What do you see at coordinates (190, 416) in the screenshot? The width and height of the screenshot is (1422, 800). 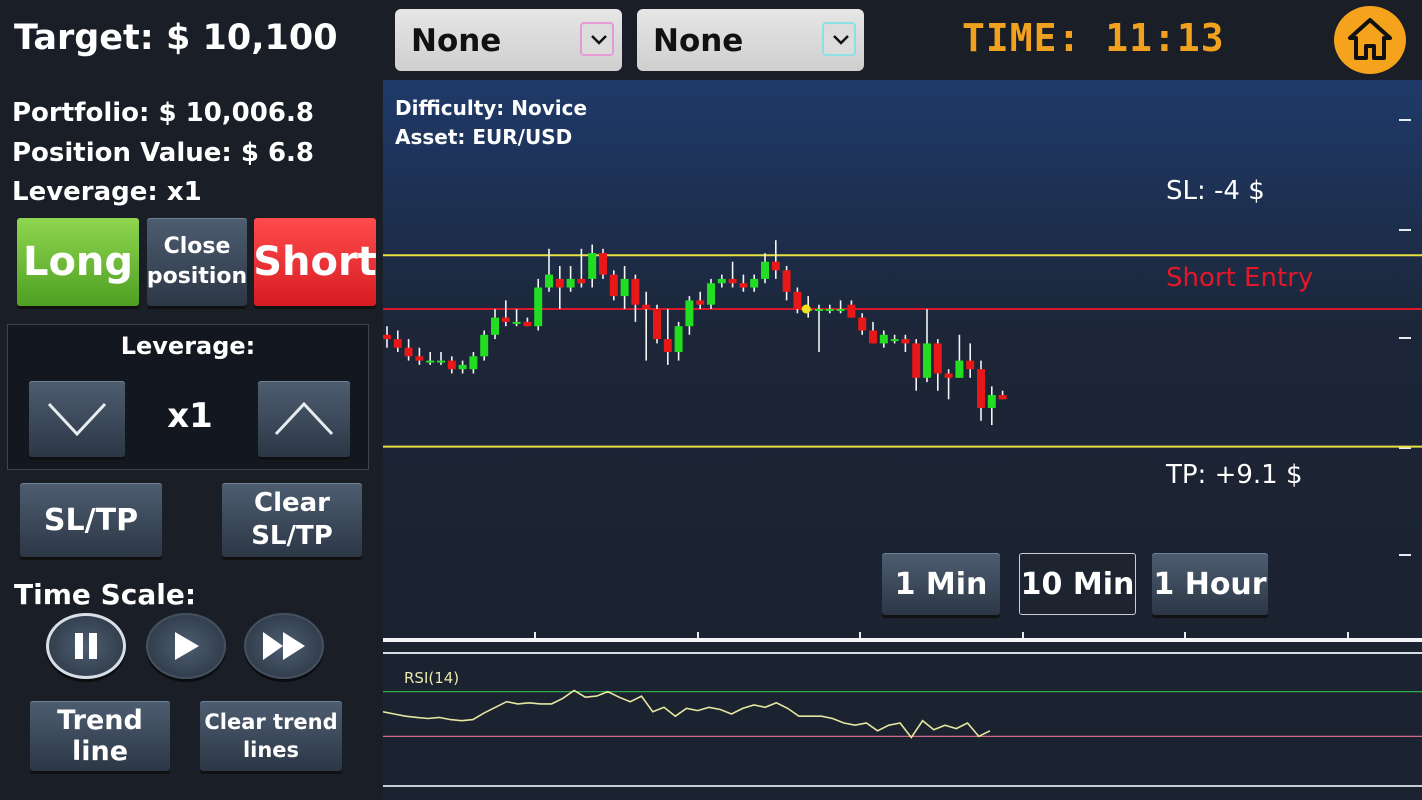 I see `leverage-value: x1` at bounding box center [190, 416].